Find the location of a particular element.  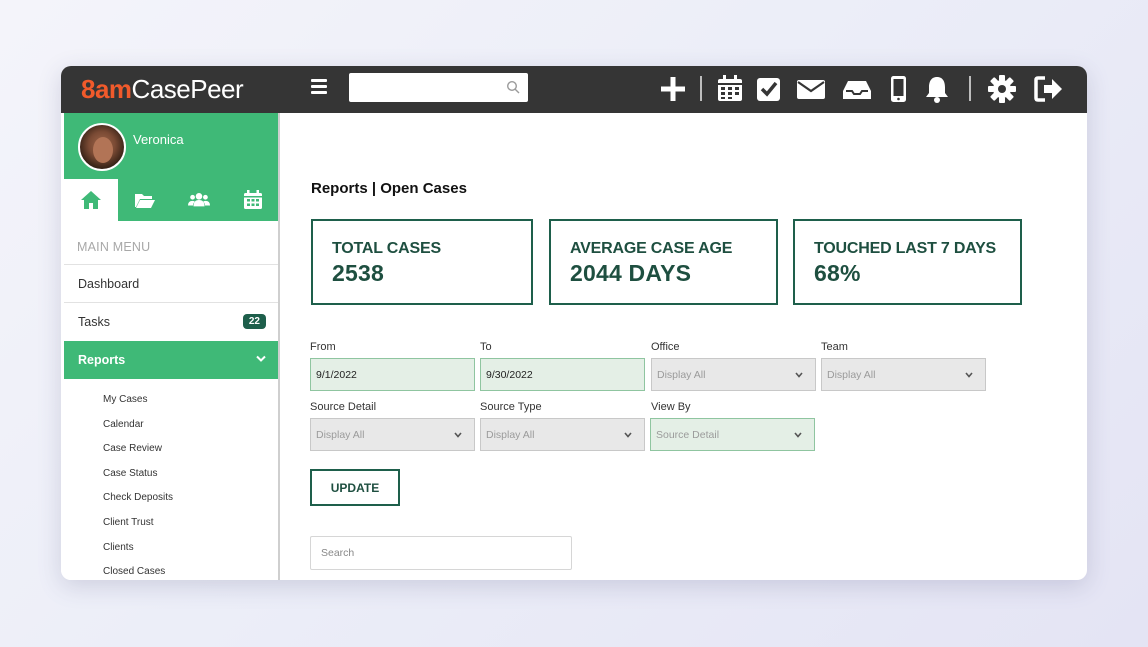

home-icon is located at coordinates (91, 200).